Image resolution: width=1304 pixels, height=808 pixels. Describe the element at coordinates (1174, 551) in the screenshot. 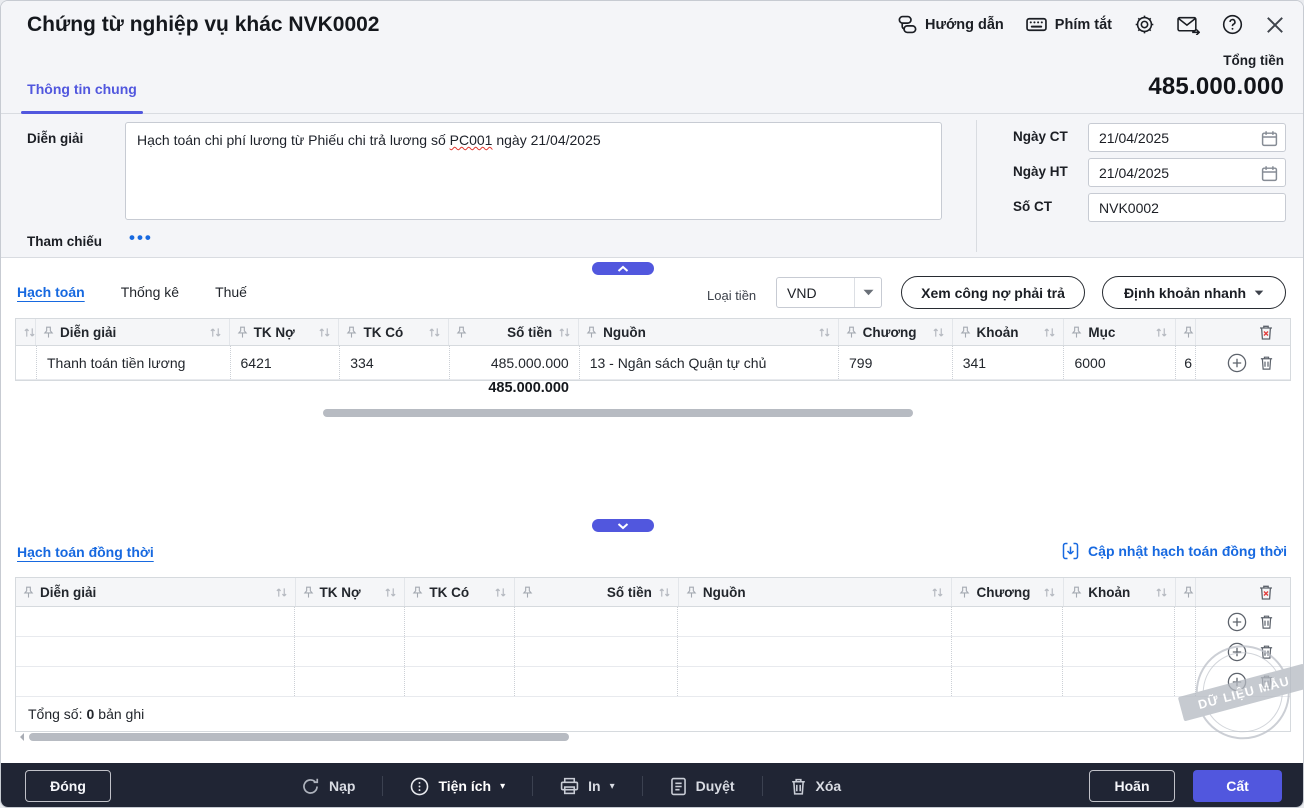

I see `update-simultaneous-button: Cập nhật hạch toán đồng thời` at that location.